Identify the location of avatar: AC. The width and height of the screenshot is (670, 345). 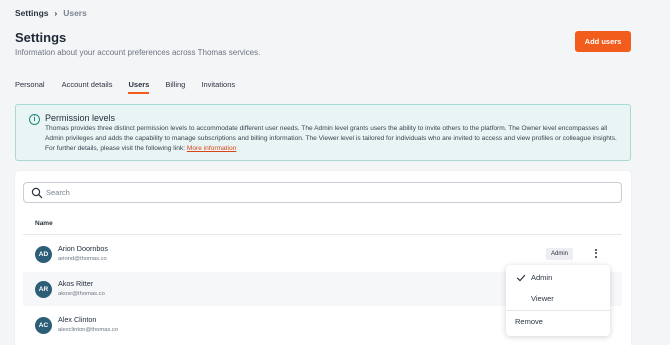
(43, 325).